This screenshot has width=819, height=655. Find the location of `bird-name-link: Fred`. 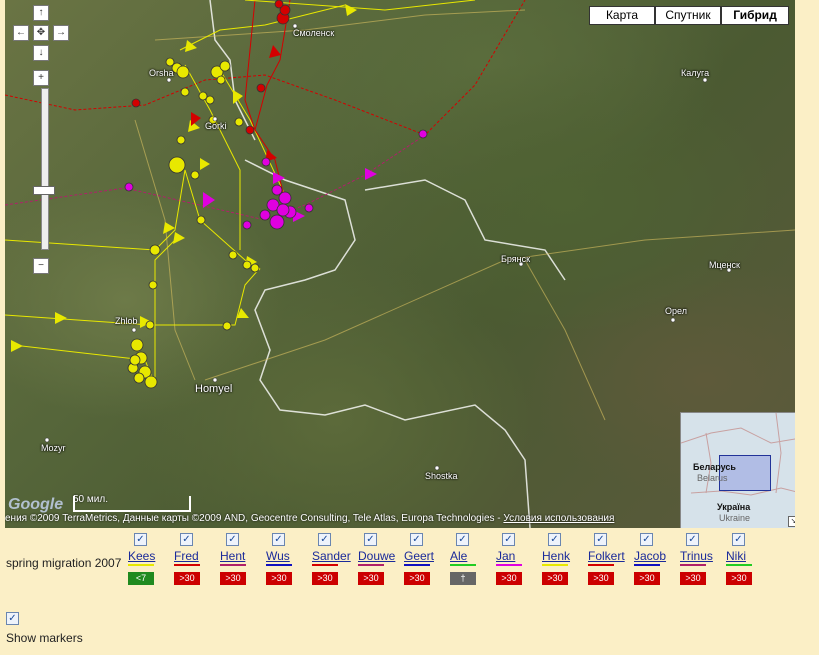

bird-name-link: Fred is located at coordinates (194, 556).